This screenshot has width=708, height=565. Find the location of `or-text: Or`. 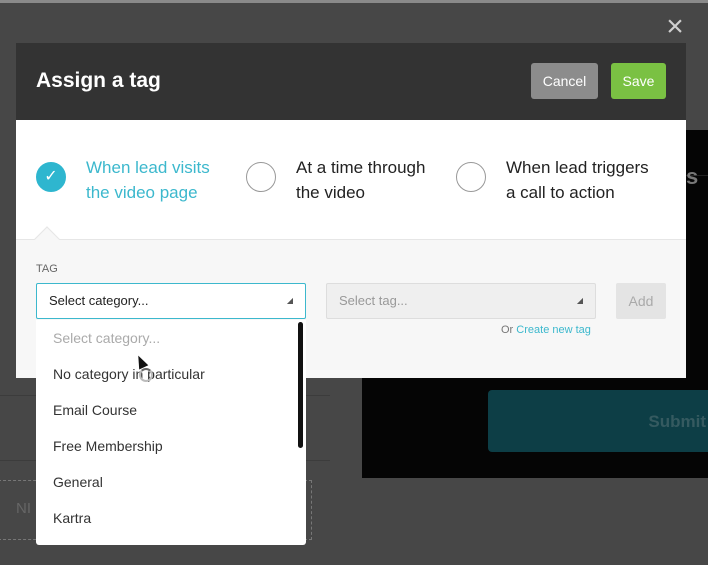

or-text: Or is located at coordinates (507, 330).